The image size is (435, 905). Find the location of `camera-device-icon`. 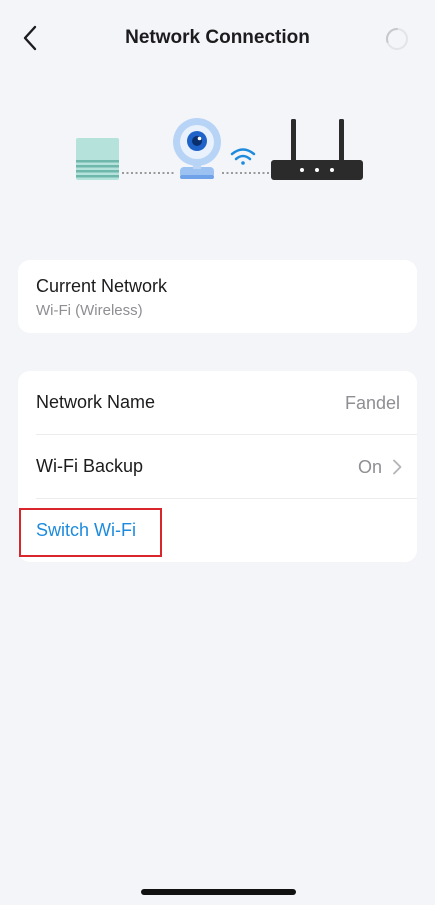

camera-device-icon is located at coordinates (197, 148).